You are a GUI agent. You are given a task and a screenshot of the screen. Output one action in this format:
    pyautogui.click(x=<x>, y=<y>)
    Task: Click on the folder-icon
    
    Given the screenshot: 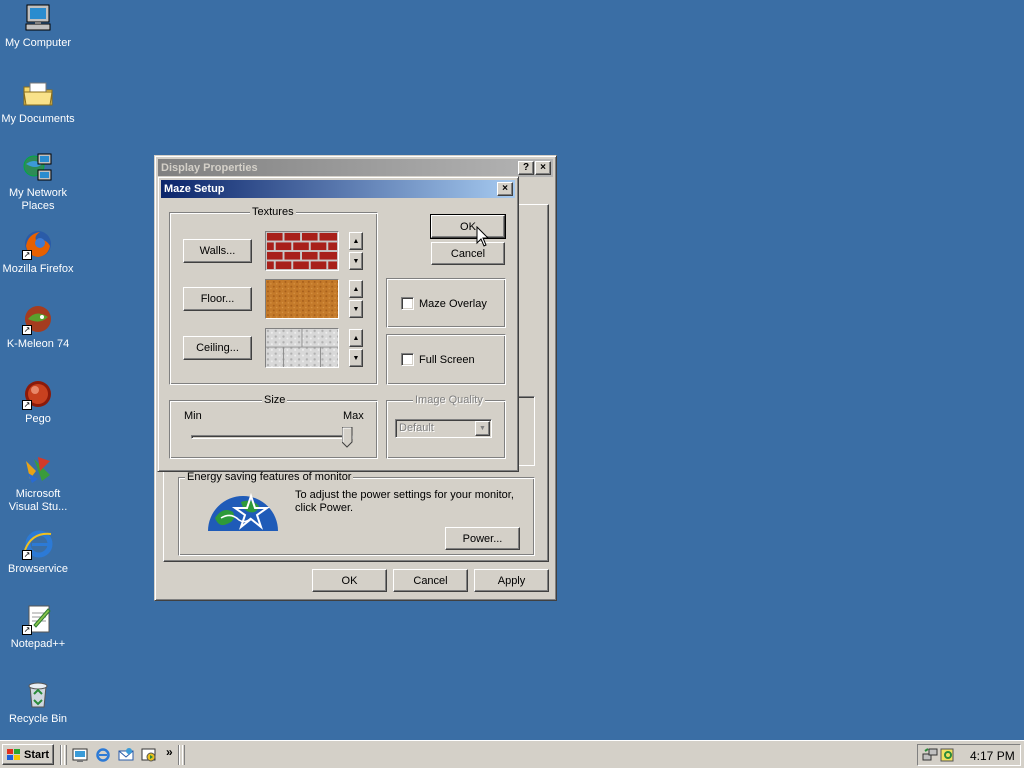 What is the action you would take?
    pyautogui.click(x=38, y=94)
    